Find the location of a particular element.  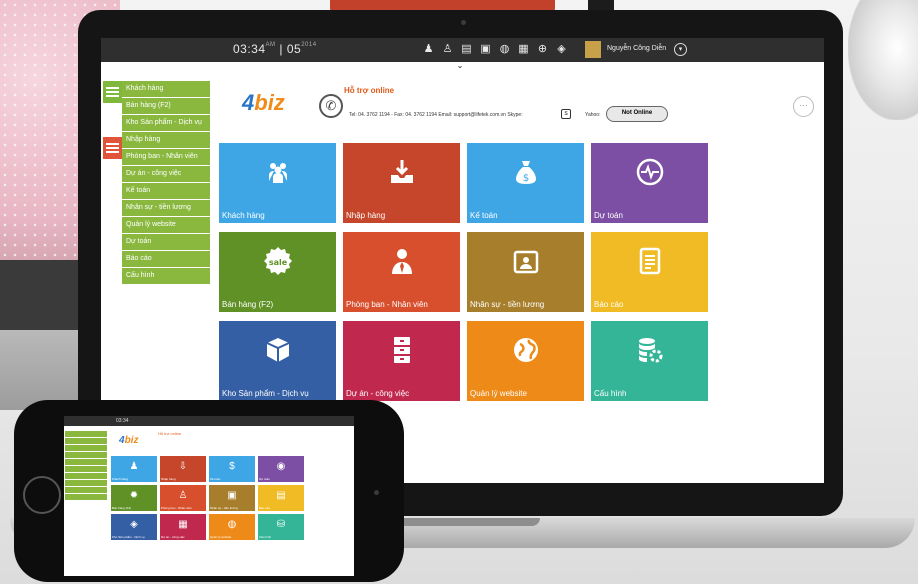

report-icon is located at coordinates (649, 264).